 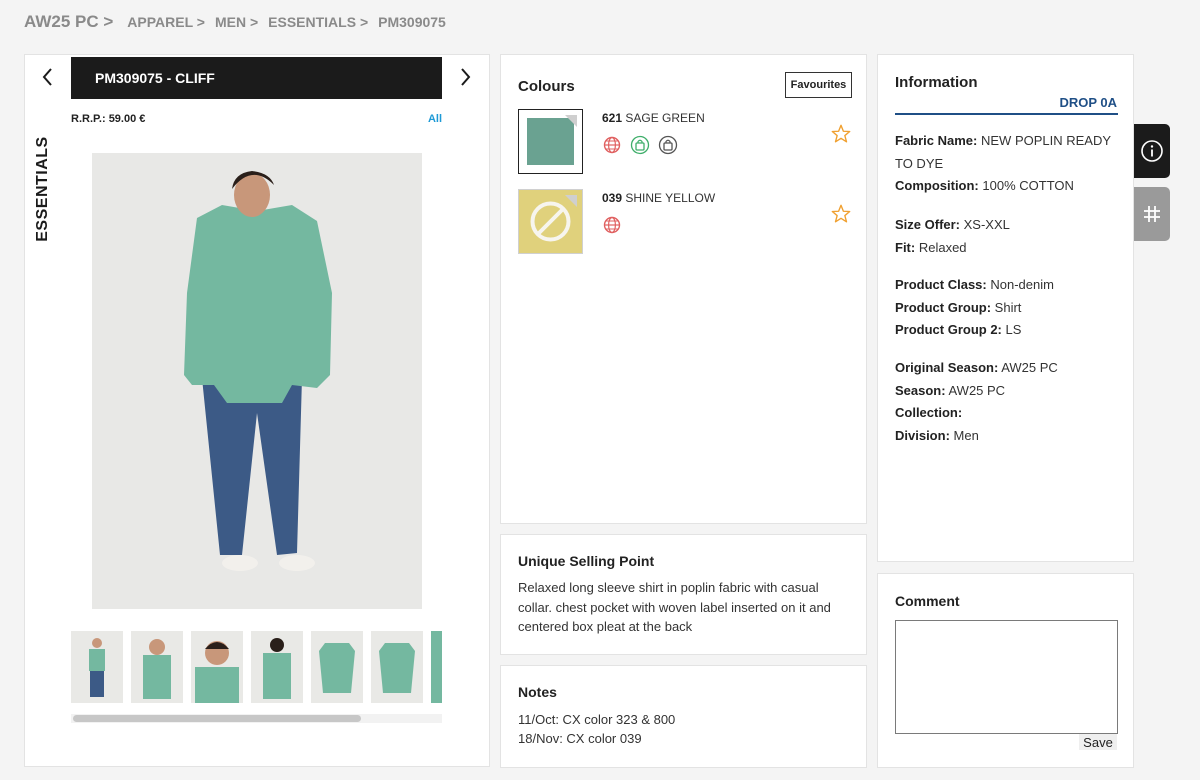 I want to click on colour-label: SHINE YELLOW, so click(x=670, y=198).